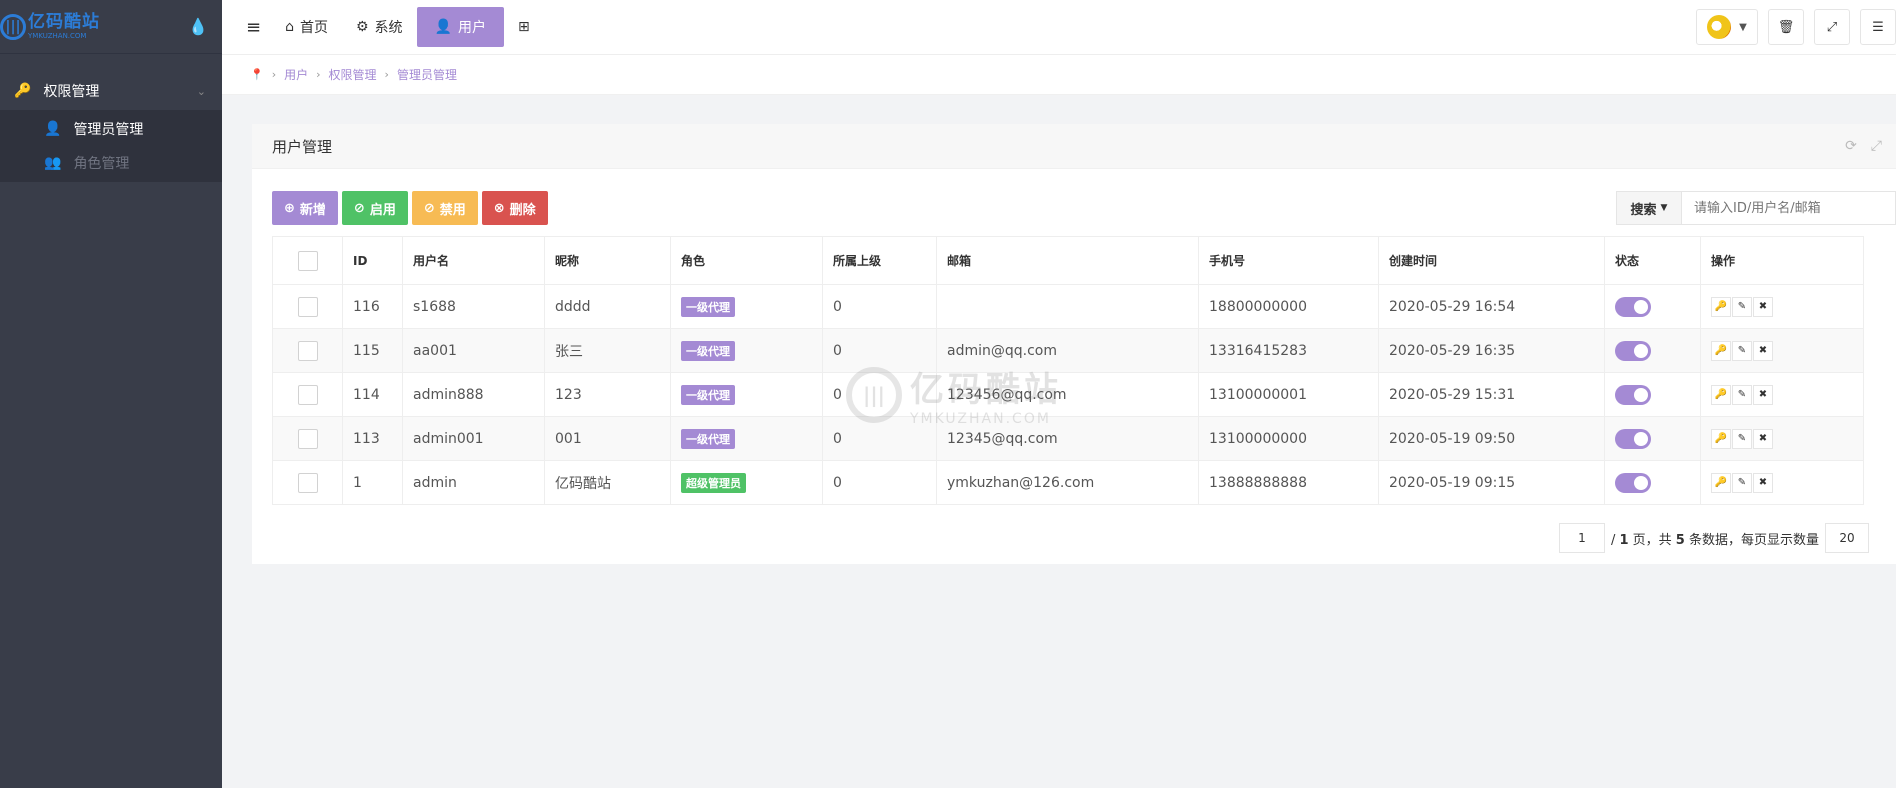 Image resolution: width=1896 pixels, height=788 pixels. I want to click on grid-icon: ⊞, so click(524, 27).